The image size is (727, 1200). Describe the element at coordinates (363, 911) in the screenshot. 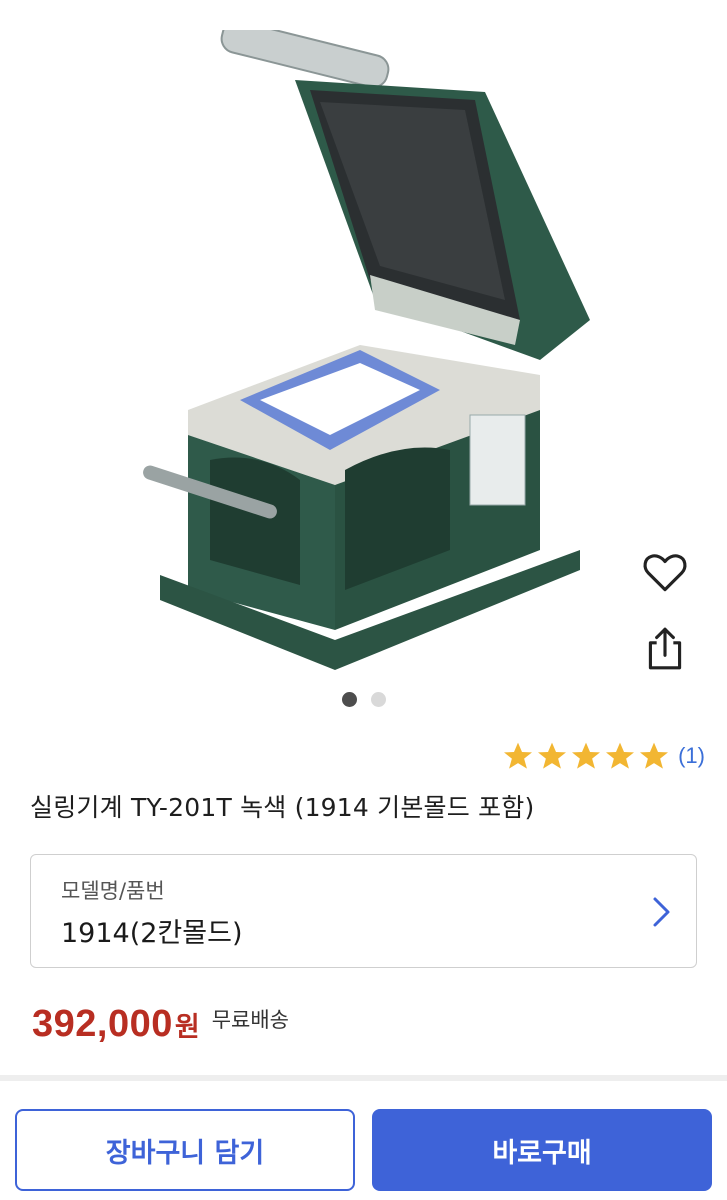

I see `option-selector: 모델명/품번 1914(2칸몰드)` at that location.